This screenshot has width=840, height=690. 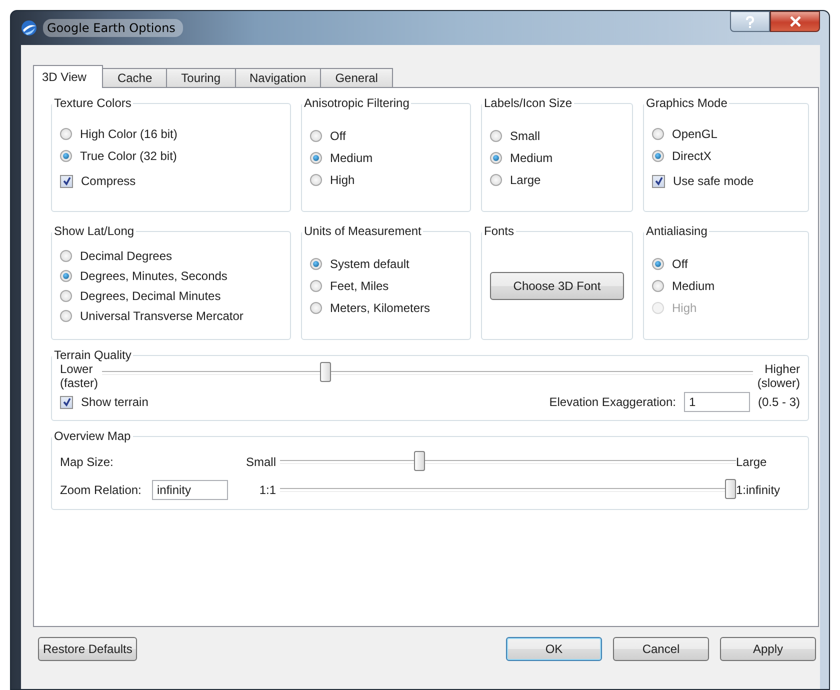 What do you see at coordinates (278, 77) in the screenshot?
I see `tab: Navigation` at bounding box center [278, 77].